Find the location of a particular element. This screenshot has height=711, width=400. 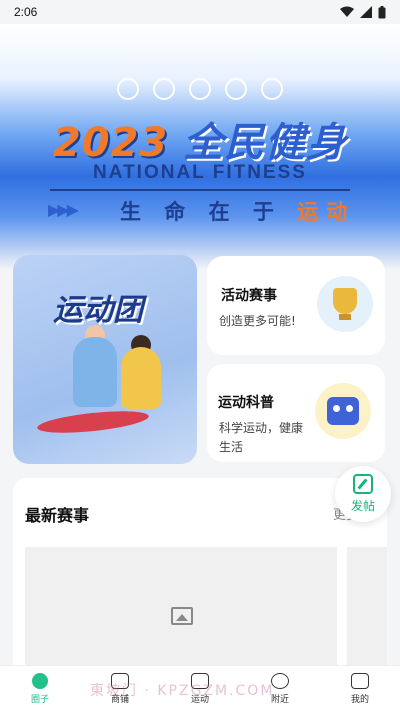

image-placeholder-icon is located at coordinates (182, 616).